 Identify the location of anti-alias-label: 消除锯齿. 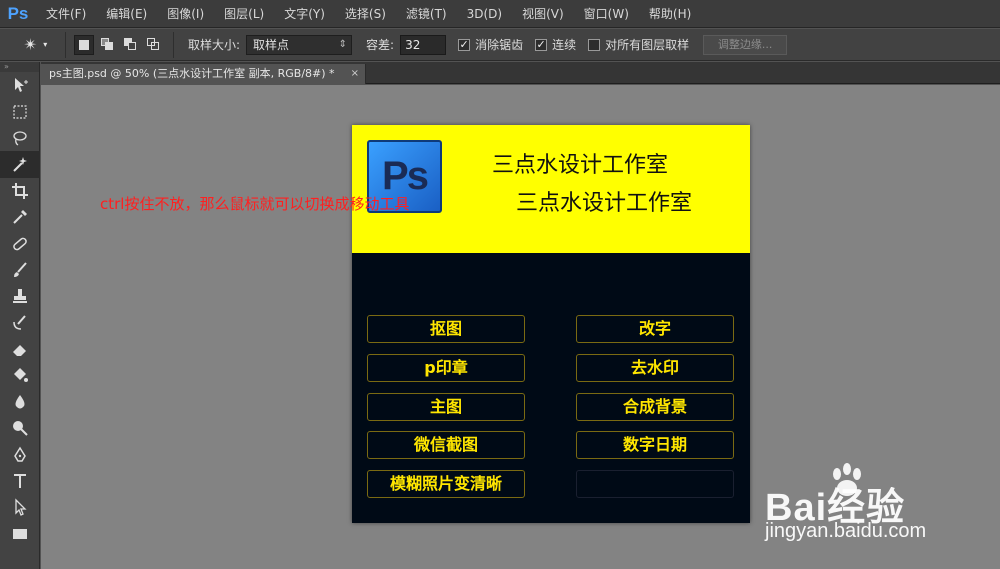
(499, 45).